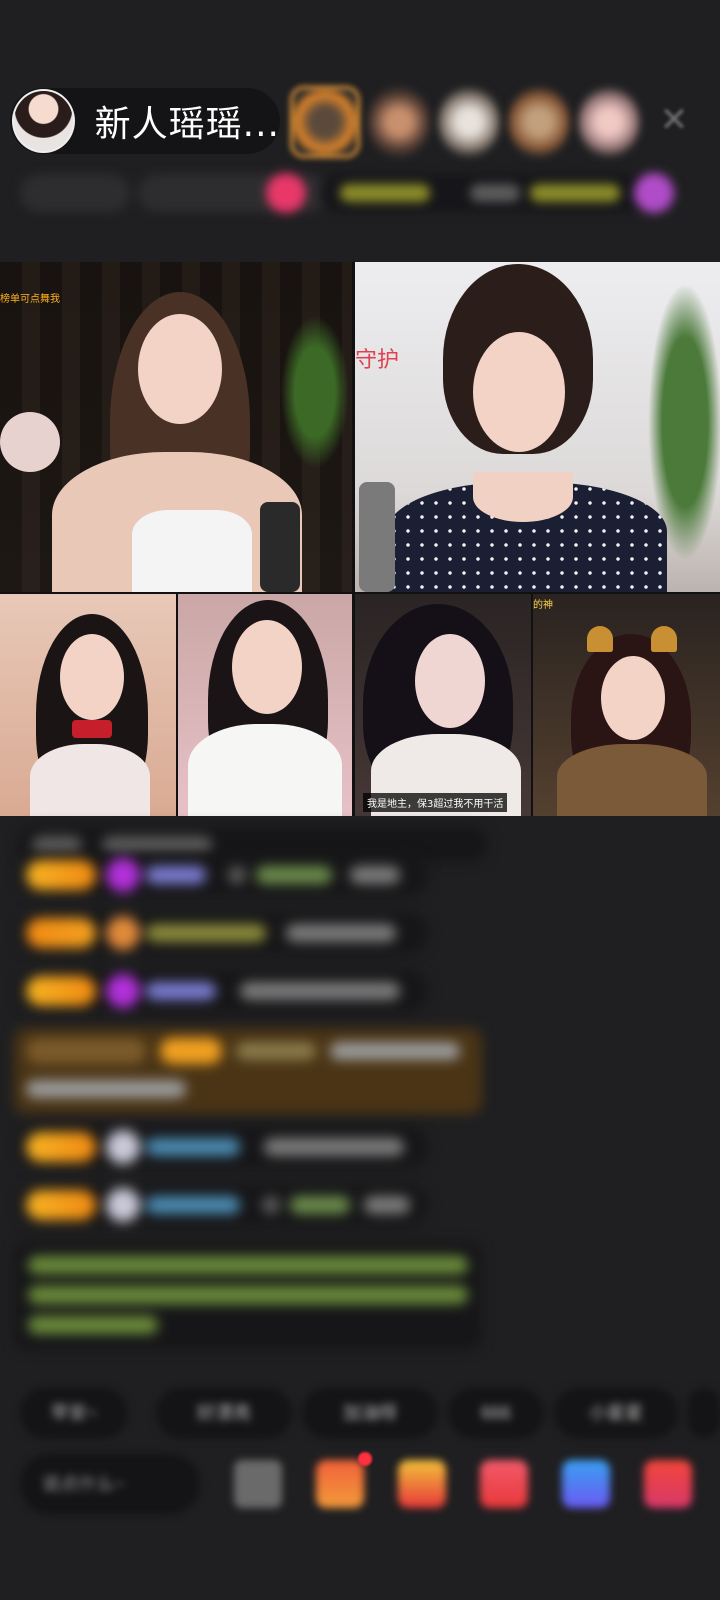  What do you see at coordinates (654, 193) in the screenshot?
I see `more-icon` at bounding box center [654, 193].